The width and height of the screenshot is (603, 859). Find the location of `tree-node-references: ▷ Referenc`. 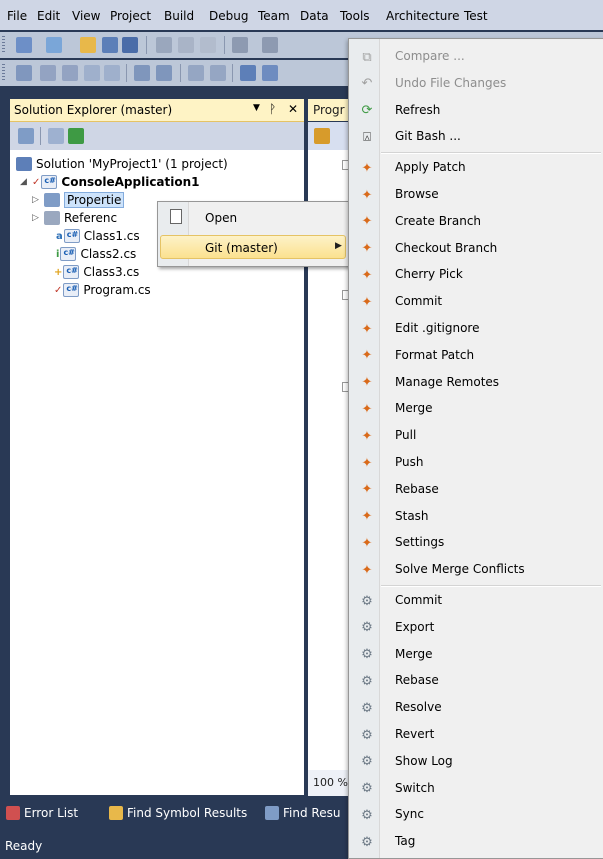

tree-node-references: ▷ Referenc is located at coordinates (74, 218).